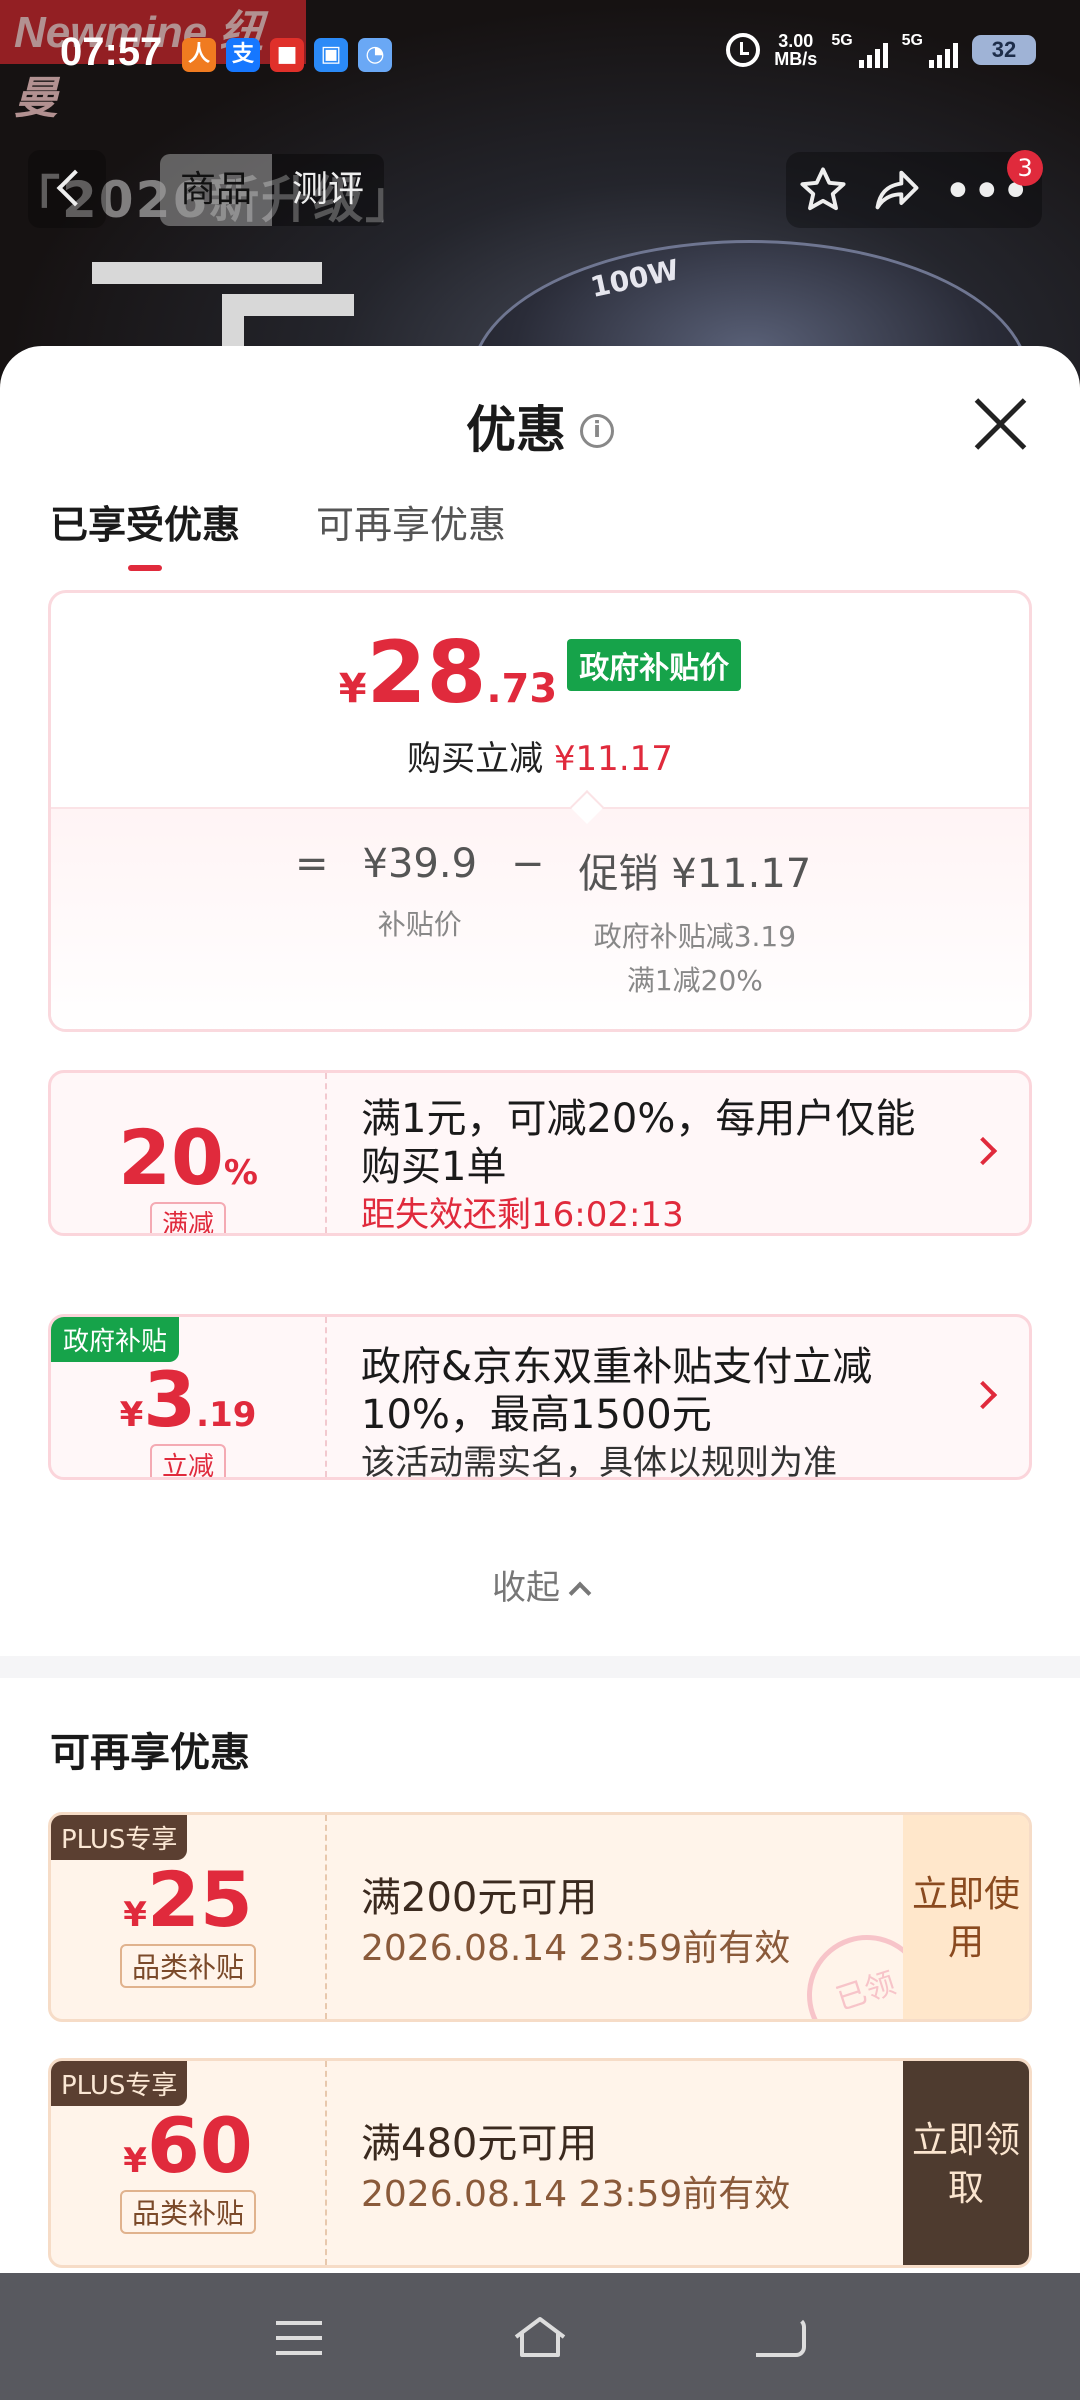 The height and width of the screenshot is (2400, 1080). What do you see at coordinates (695, 959) in the screenshot?
I see `promo-details: 政府补贴减3.19 满1减20%` at bounding box center [695, 959].